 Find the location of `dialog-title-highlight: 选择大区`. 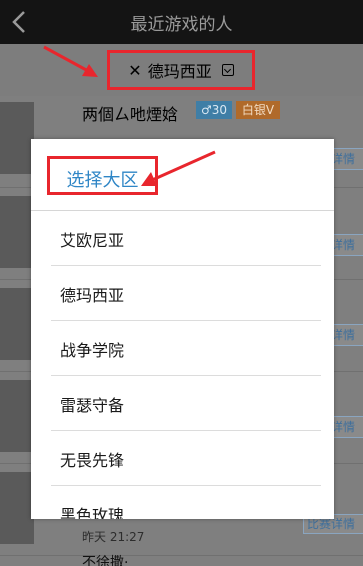

dialog-title-highlight: 选择大区 is located at coordinates (102, 175).